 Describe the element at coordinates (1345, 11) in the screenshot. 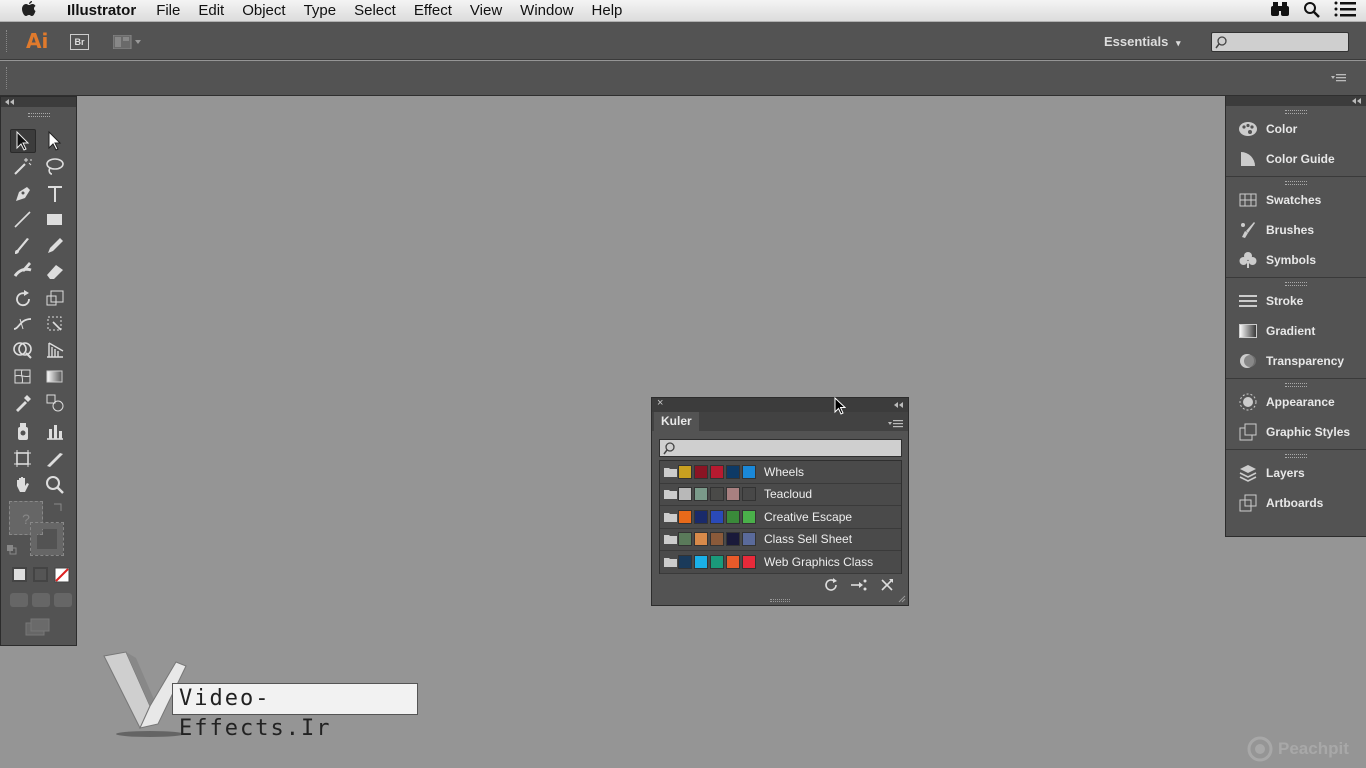

I see `notification-list-icon` at that location.